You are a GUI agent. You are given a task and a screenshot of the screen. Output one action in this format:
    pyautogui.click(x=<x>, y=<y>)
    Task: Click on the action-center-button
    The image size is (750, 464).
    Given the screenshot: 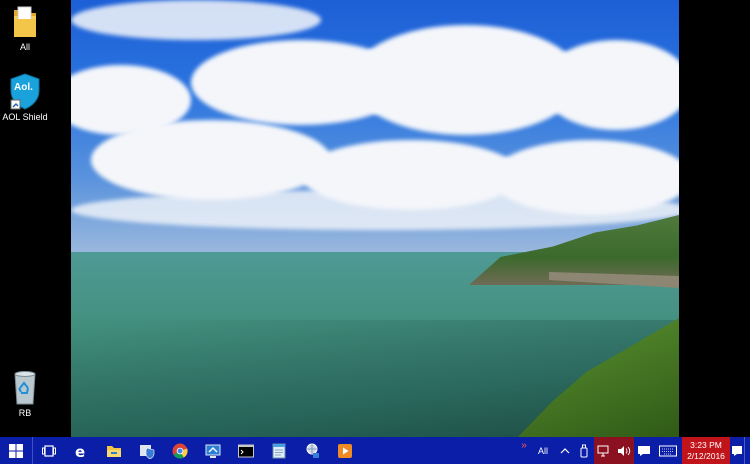 What is the action you would take?
    pyautogui.click(x=737, y=450)
    